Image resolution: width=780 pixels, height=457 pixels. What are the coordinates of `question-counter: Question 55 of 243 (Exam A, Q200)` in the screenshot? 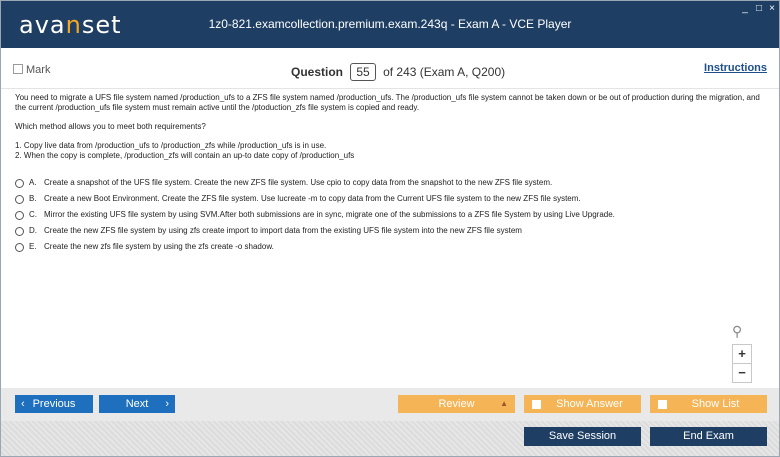 It's located at (398, 72).